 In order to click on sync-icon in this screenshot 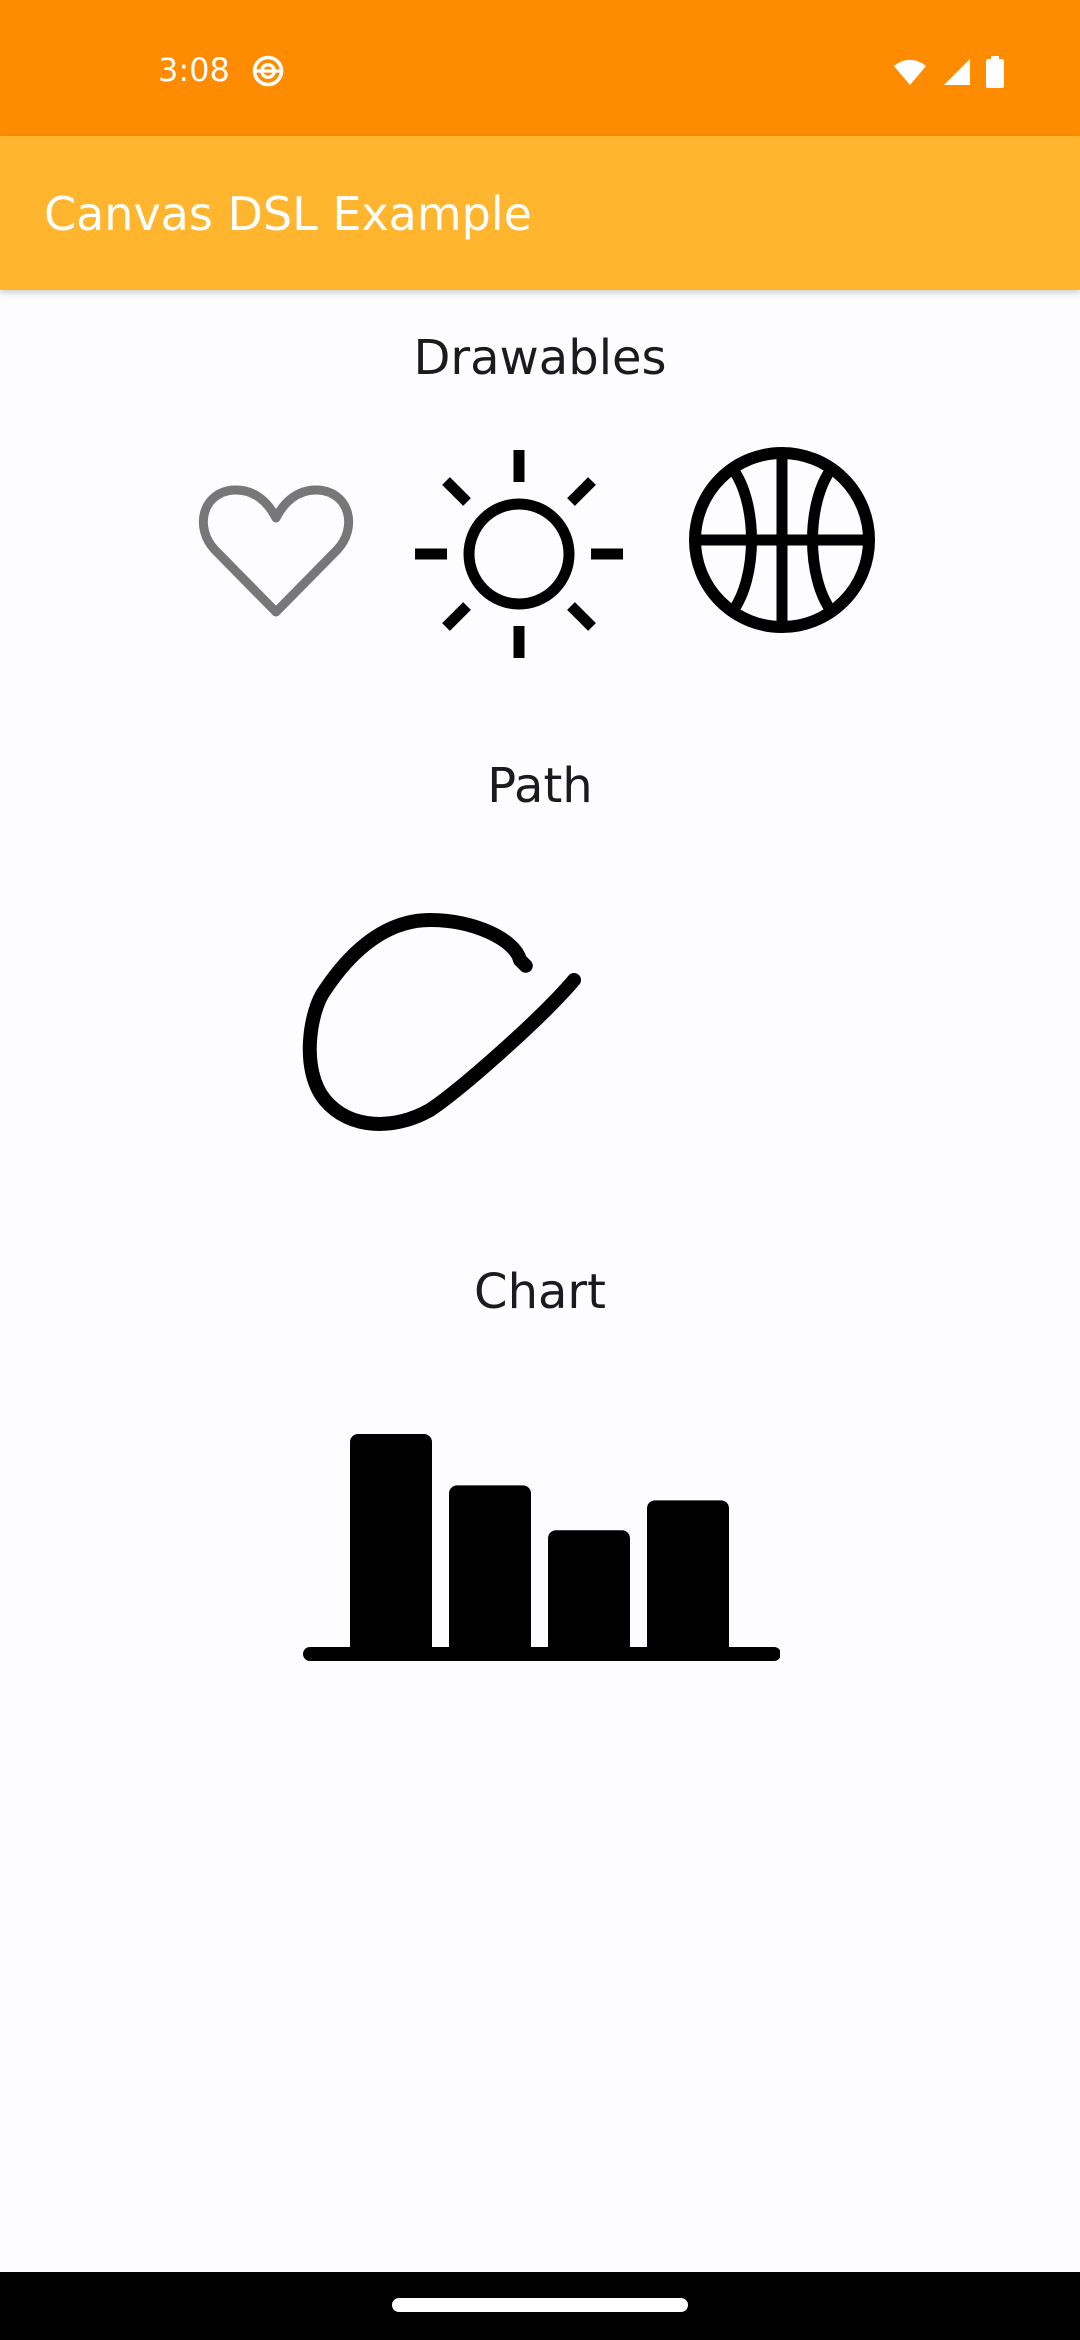, I will do `click(268, 71)`.